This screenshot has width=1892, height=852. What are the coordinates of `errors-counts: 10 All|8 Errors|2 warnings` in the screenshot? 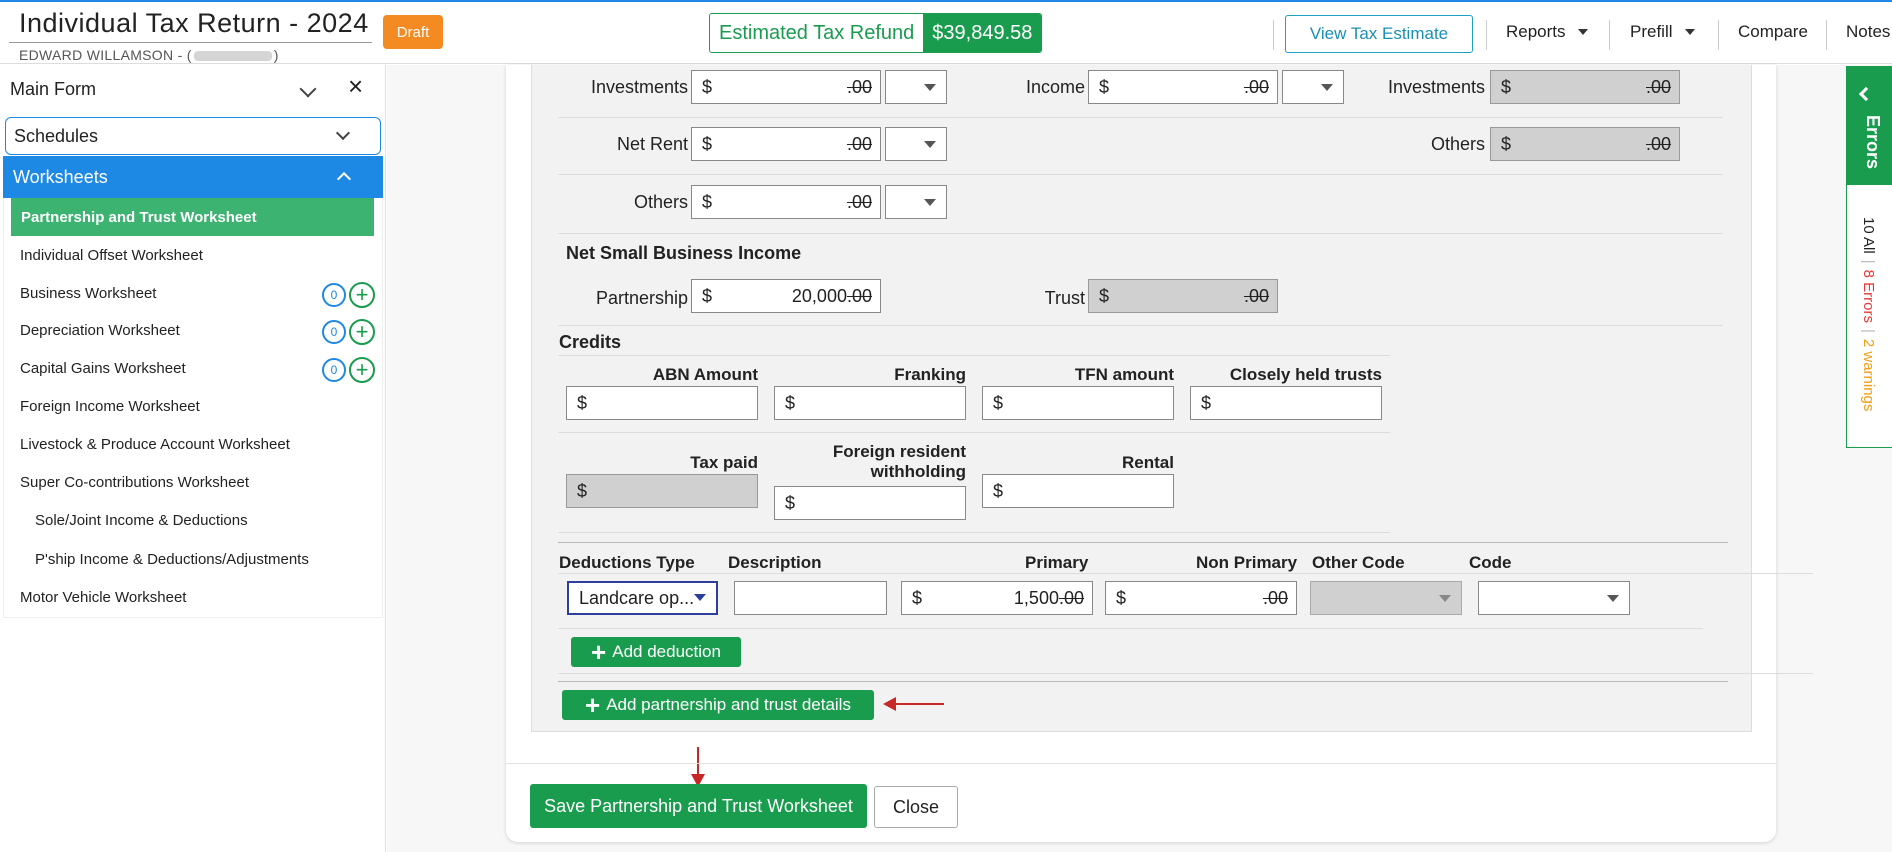 It's located at (1868, 314).